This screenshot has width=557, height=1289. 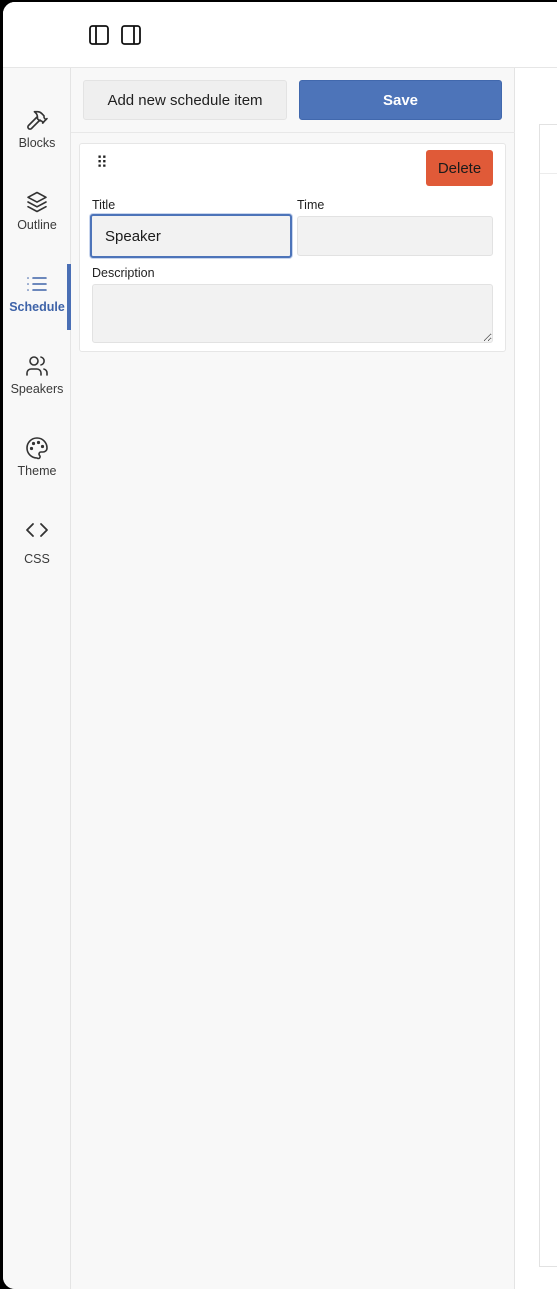 What do you see at coordinates (37, 35) in the screenshot?
I see `rail-header` at bounding box center [37, 35].